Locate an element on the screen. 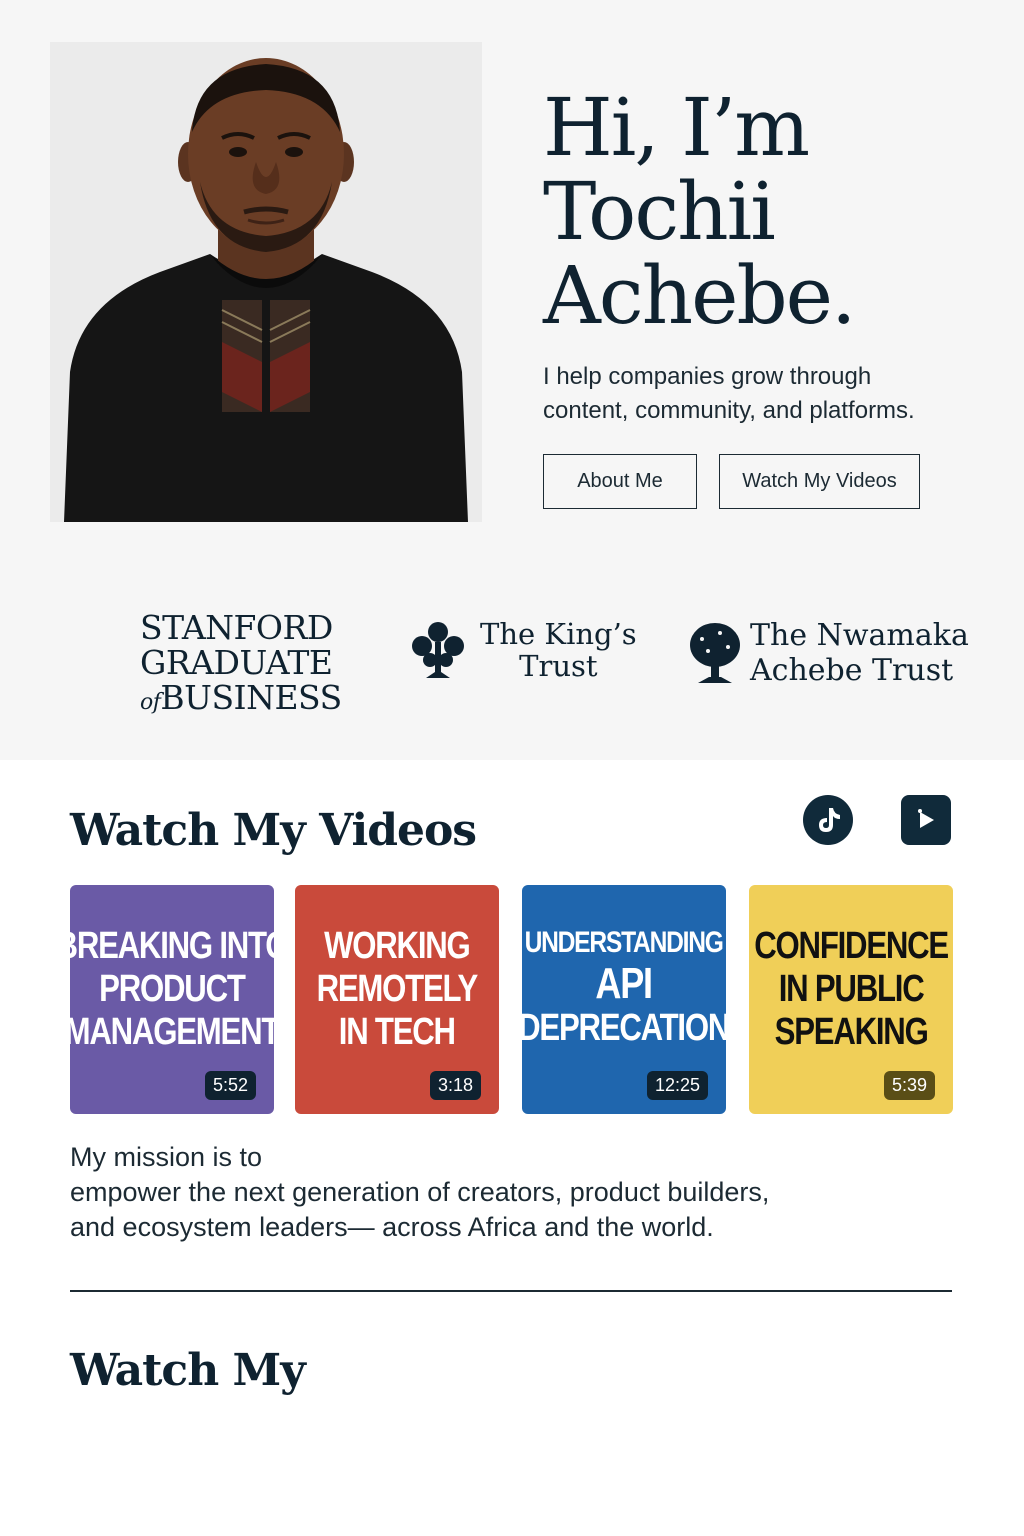 The width and height of the screenshot is (1024, 1536). video-duration-badge: 12:25 is located at coordinates (677, 1085).